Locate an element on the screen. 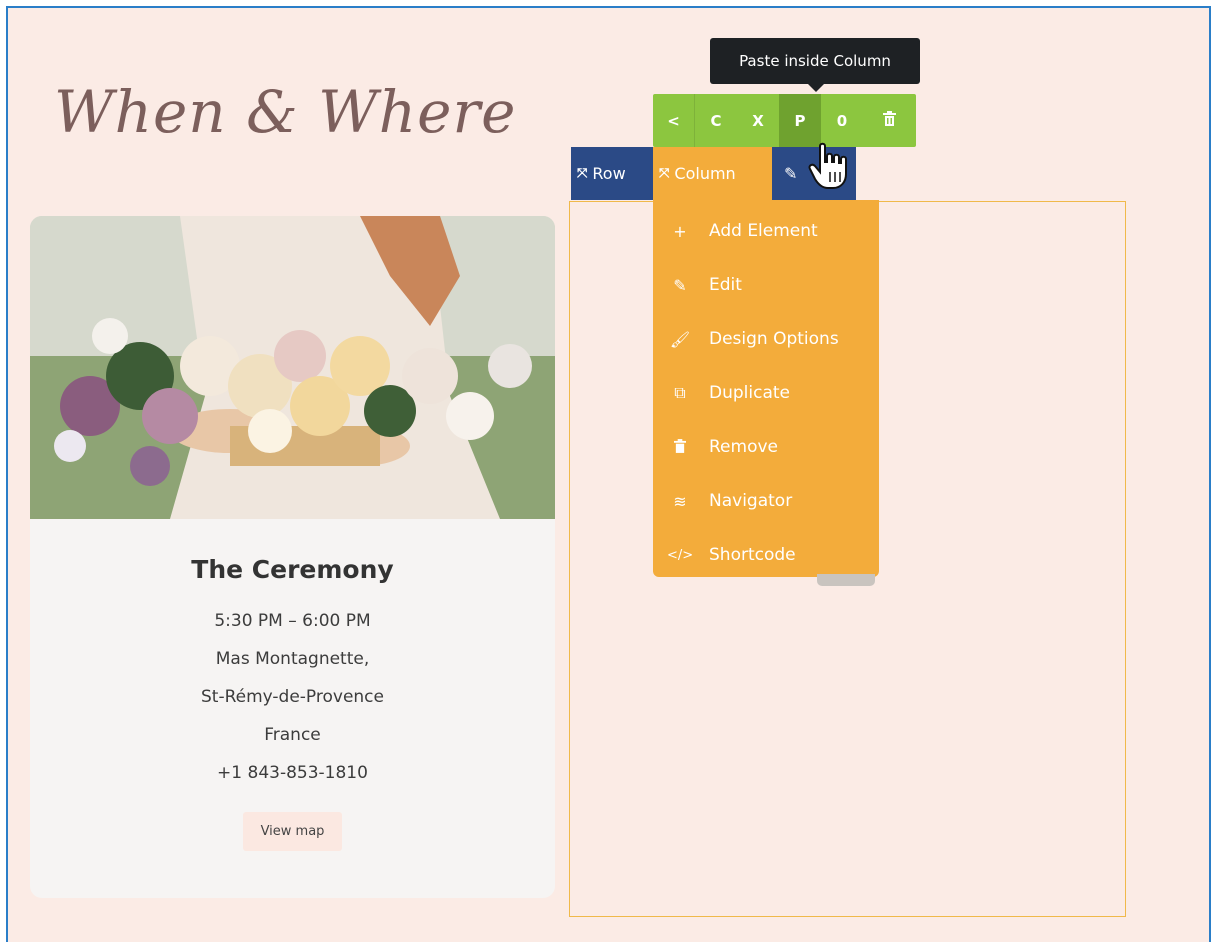  brush-icon: 🖌︎ is located at coordinates (680, 339).